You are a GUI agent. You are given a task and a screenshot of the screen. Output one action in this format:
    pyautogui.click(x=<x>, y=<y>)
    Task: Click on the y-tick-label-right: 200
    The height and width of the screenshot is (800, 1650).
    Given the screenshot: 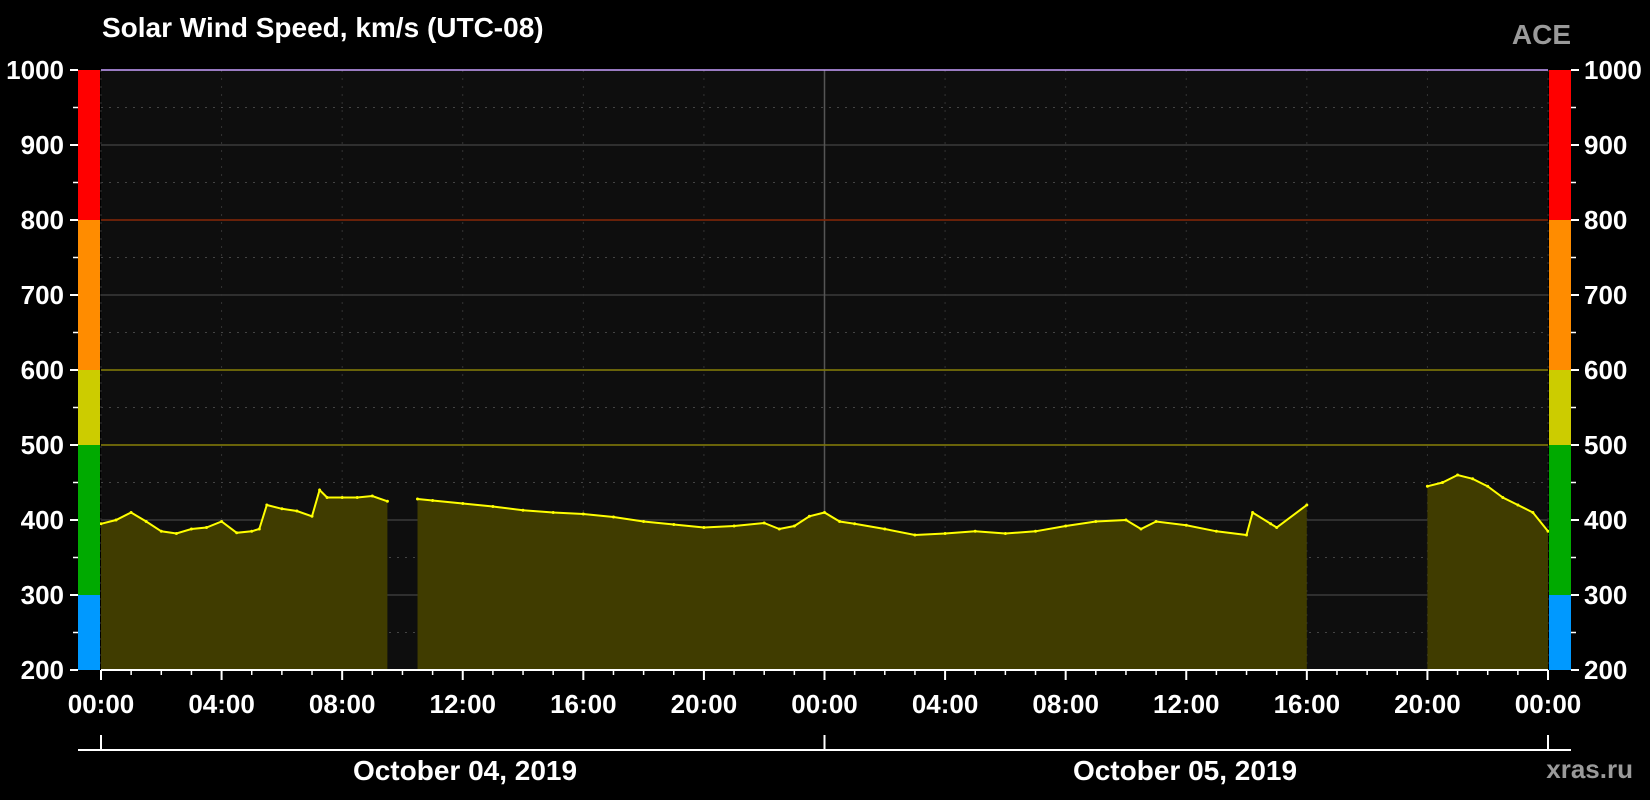 What is the action you would take?
    pyautogui.click(x=1605, y=670)
    